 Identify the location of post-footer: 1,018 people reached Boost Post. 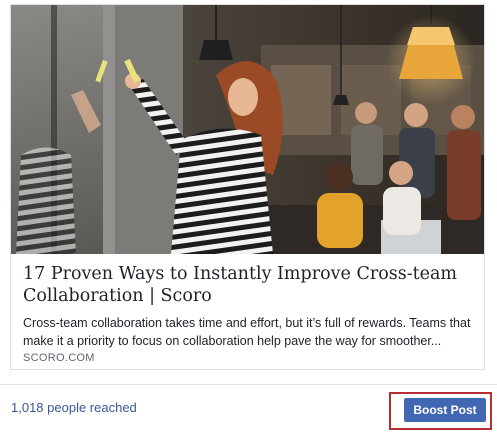
(248, 409).